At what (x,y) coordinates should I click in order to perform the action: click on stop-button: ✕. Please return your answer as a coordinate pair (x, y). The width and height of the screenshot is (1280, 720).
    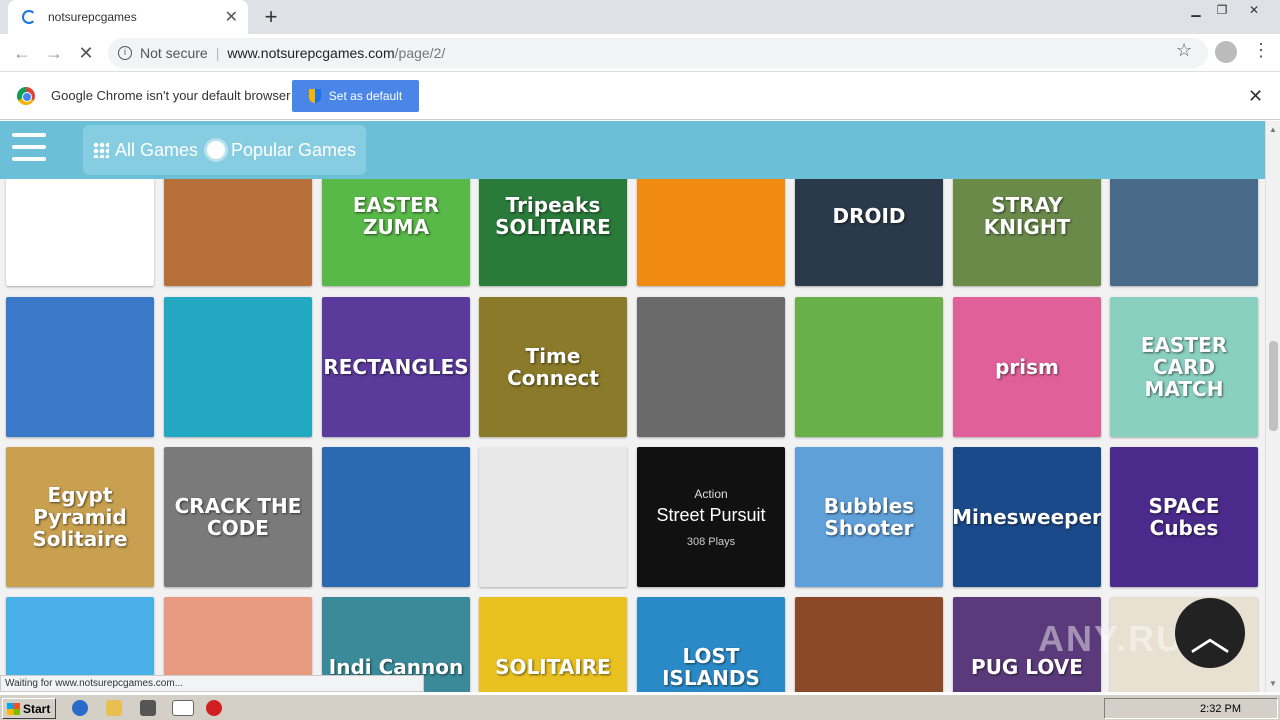
    Looking at the image, I should click on (86, 53).